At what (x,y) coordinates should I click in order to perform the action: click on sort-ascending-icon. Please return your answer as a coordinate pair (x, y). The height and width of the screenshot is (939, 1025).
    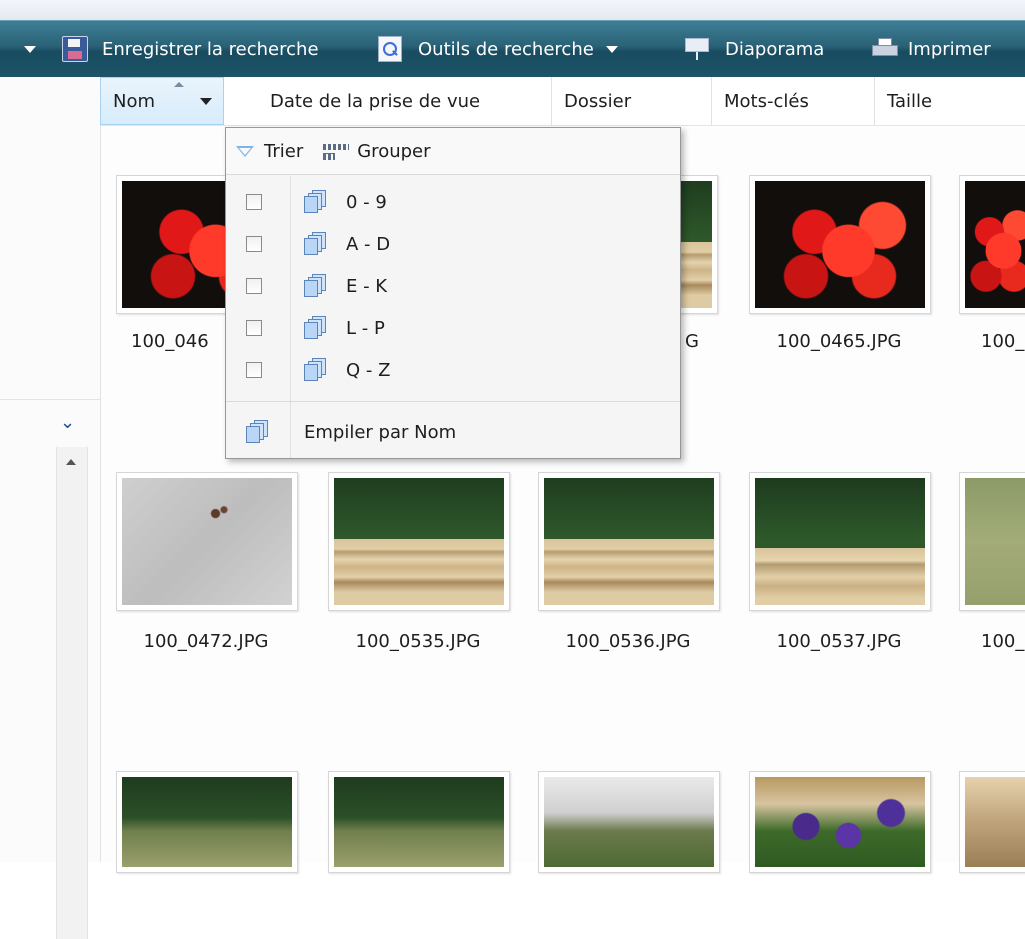
    Looking at the image, I should click on (179, 84).